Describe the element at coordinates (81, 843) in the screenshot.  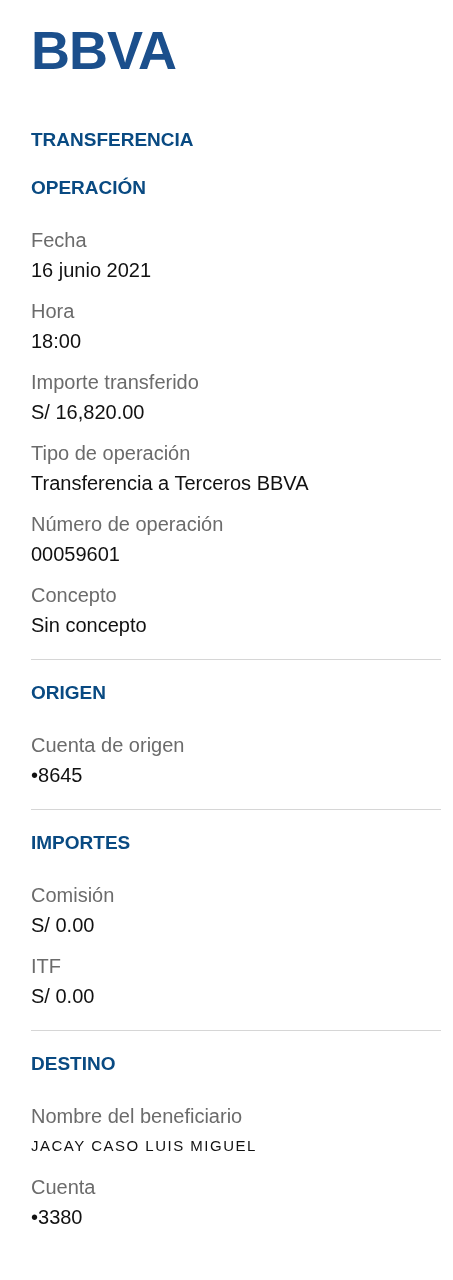
I see `section-heading: IMPORTES` at that location.